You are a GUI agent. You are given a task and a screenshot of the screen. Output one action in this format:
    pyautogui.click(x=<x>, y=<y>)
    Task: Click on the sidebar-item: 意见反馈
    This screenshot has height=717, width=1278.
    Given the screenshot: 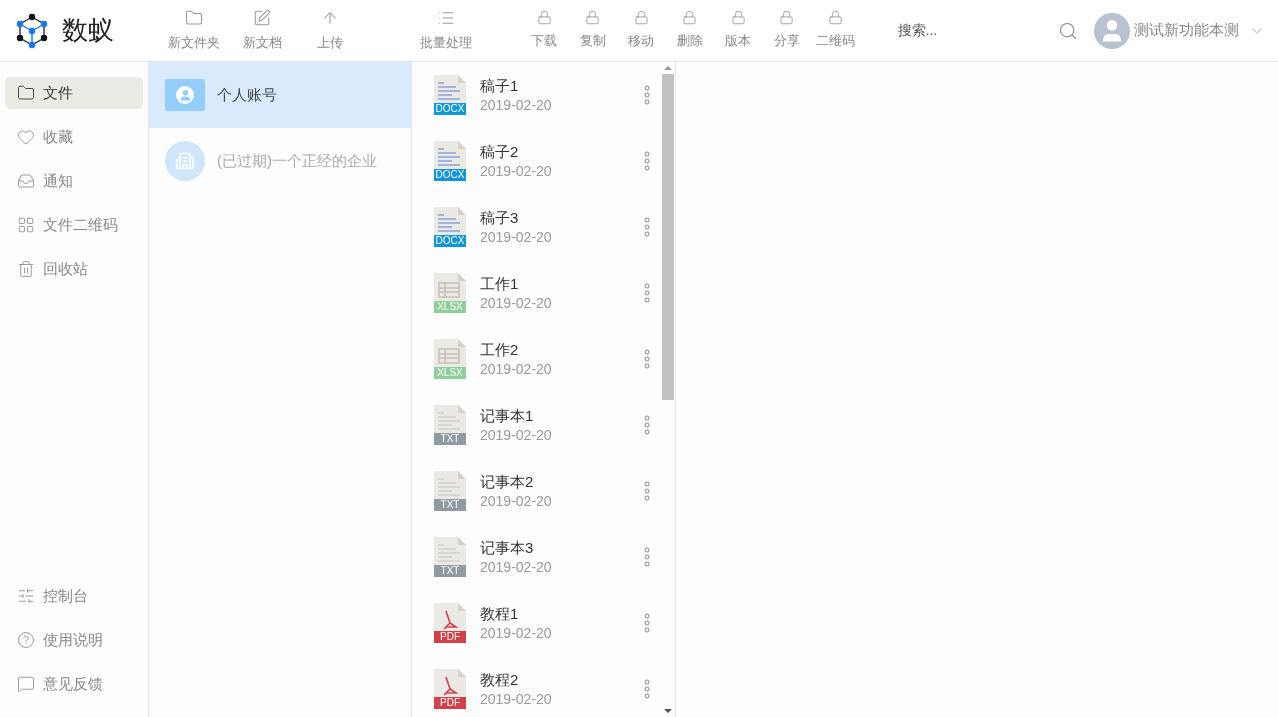 What is the action you would take?
    pyautogui.click(x=74, y=684)
    